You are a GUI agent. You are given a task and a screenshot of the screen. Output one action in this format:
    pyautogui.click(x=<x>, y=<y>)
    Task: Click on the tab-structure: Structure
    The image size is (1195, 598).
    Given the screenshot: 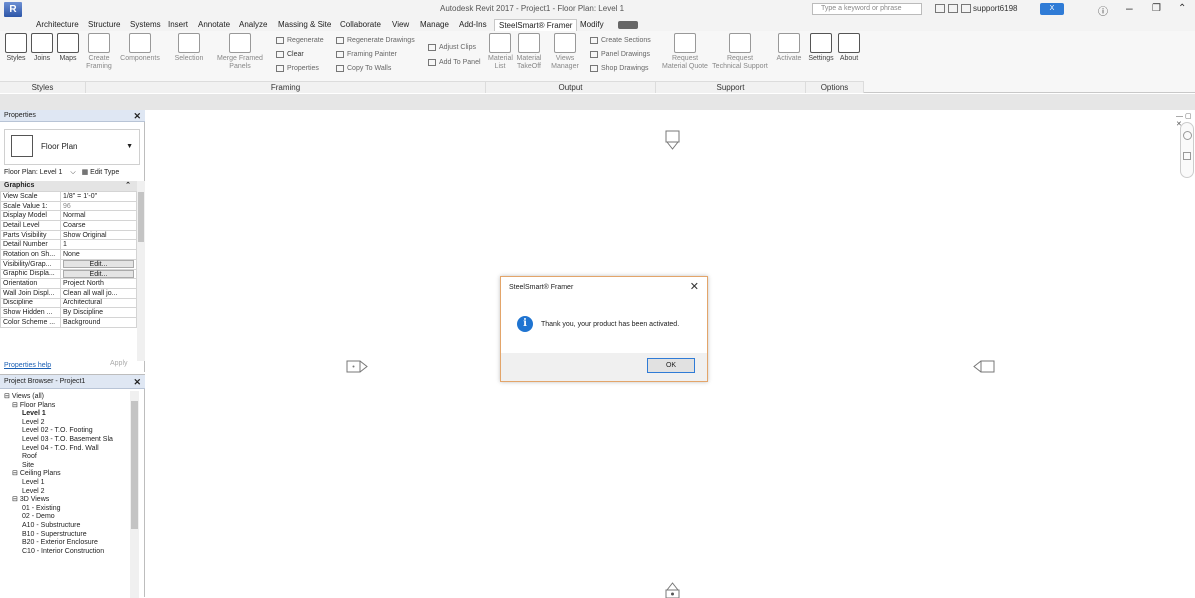 What is the action you would take?
    pyautogui.click(x=104, y=25)
    